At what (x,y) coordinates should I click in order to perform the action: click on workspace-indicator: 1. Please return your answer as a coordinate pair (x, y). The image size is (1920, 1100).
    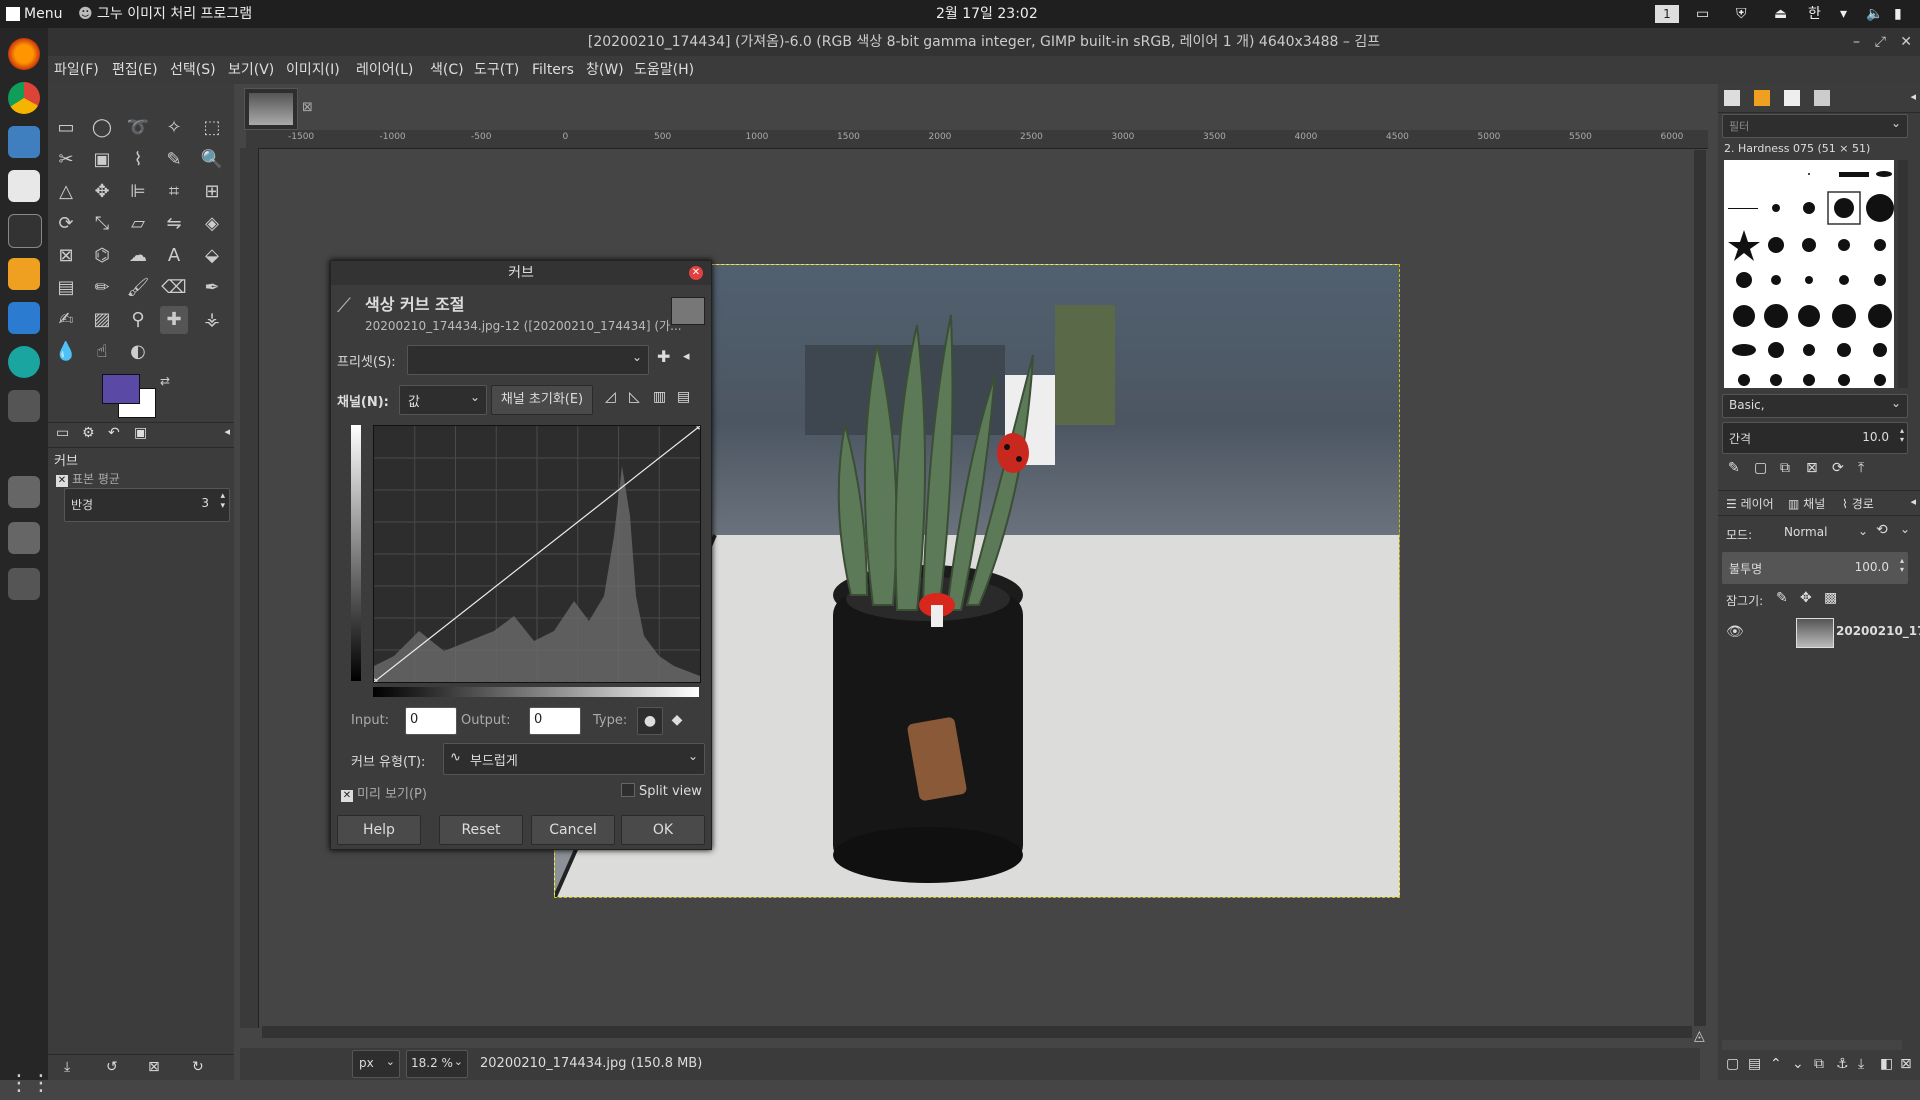
    Looking at the image, I should click on (1667, 14).